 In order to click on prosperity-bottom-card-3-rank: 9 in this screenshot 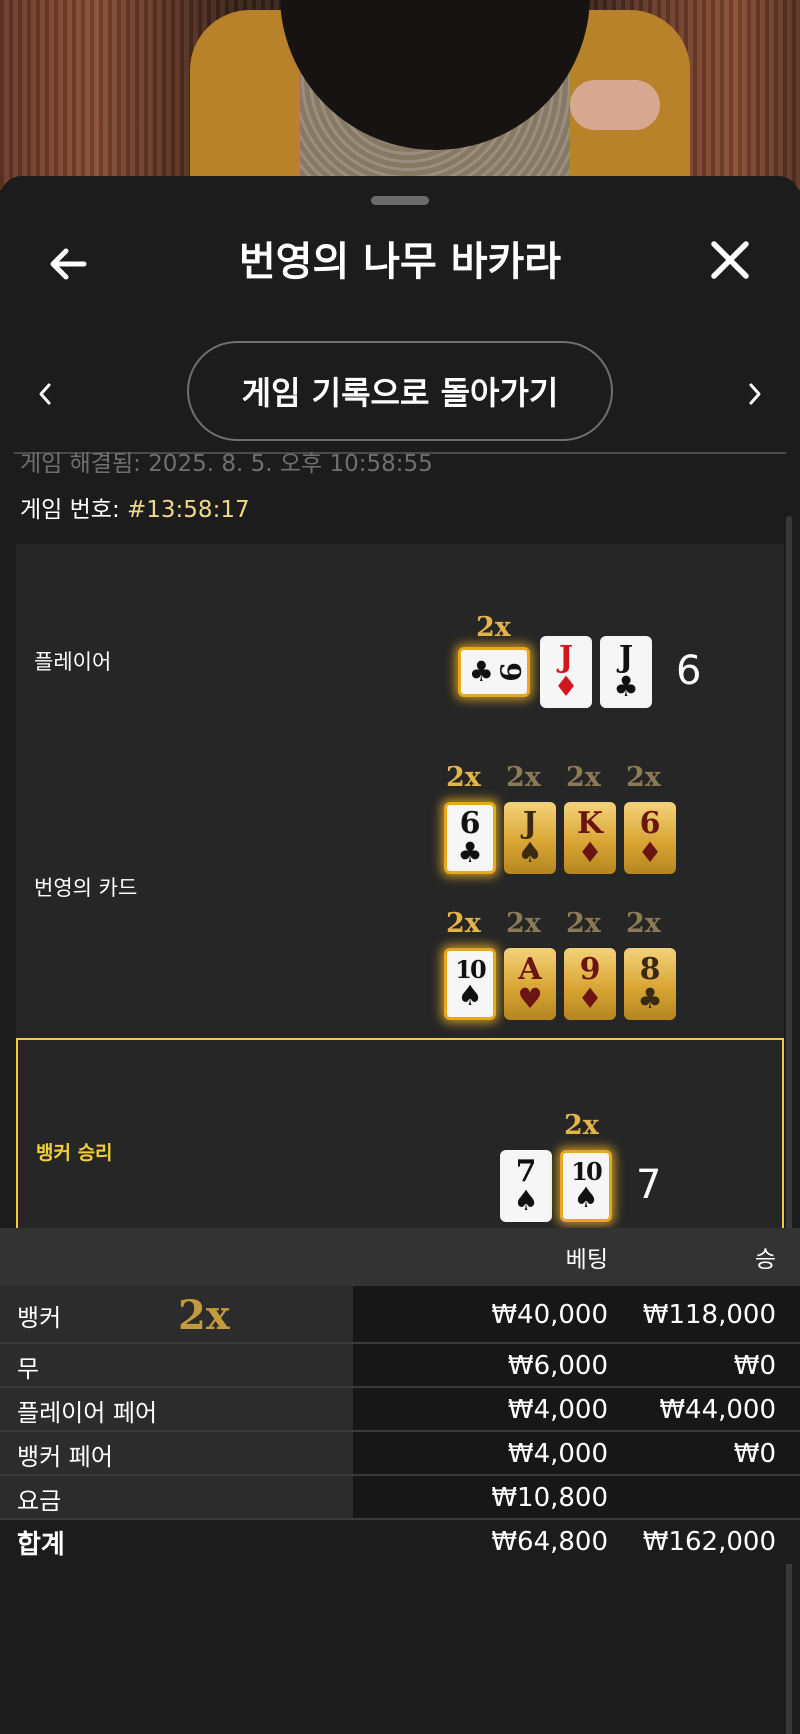, I will do `click(590, 969)`.